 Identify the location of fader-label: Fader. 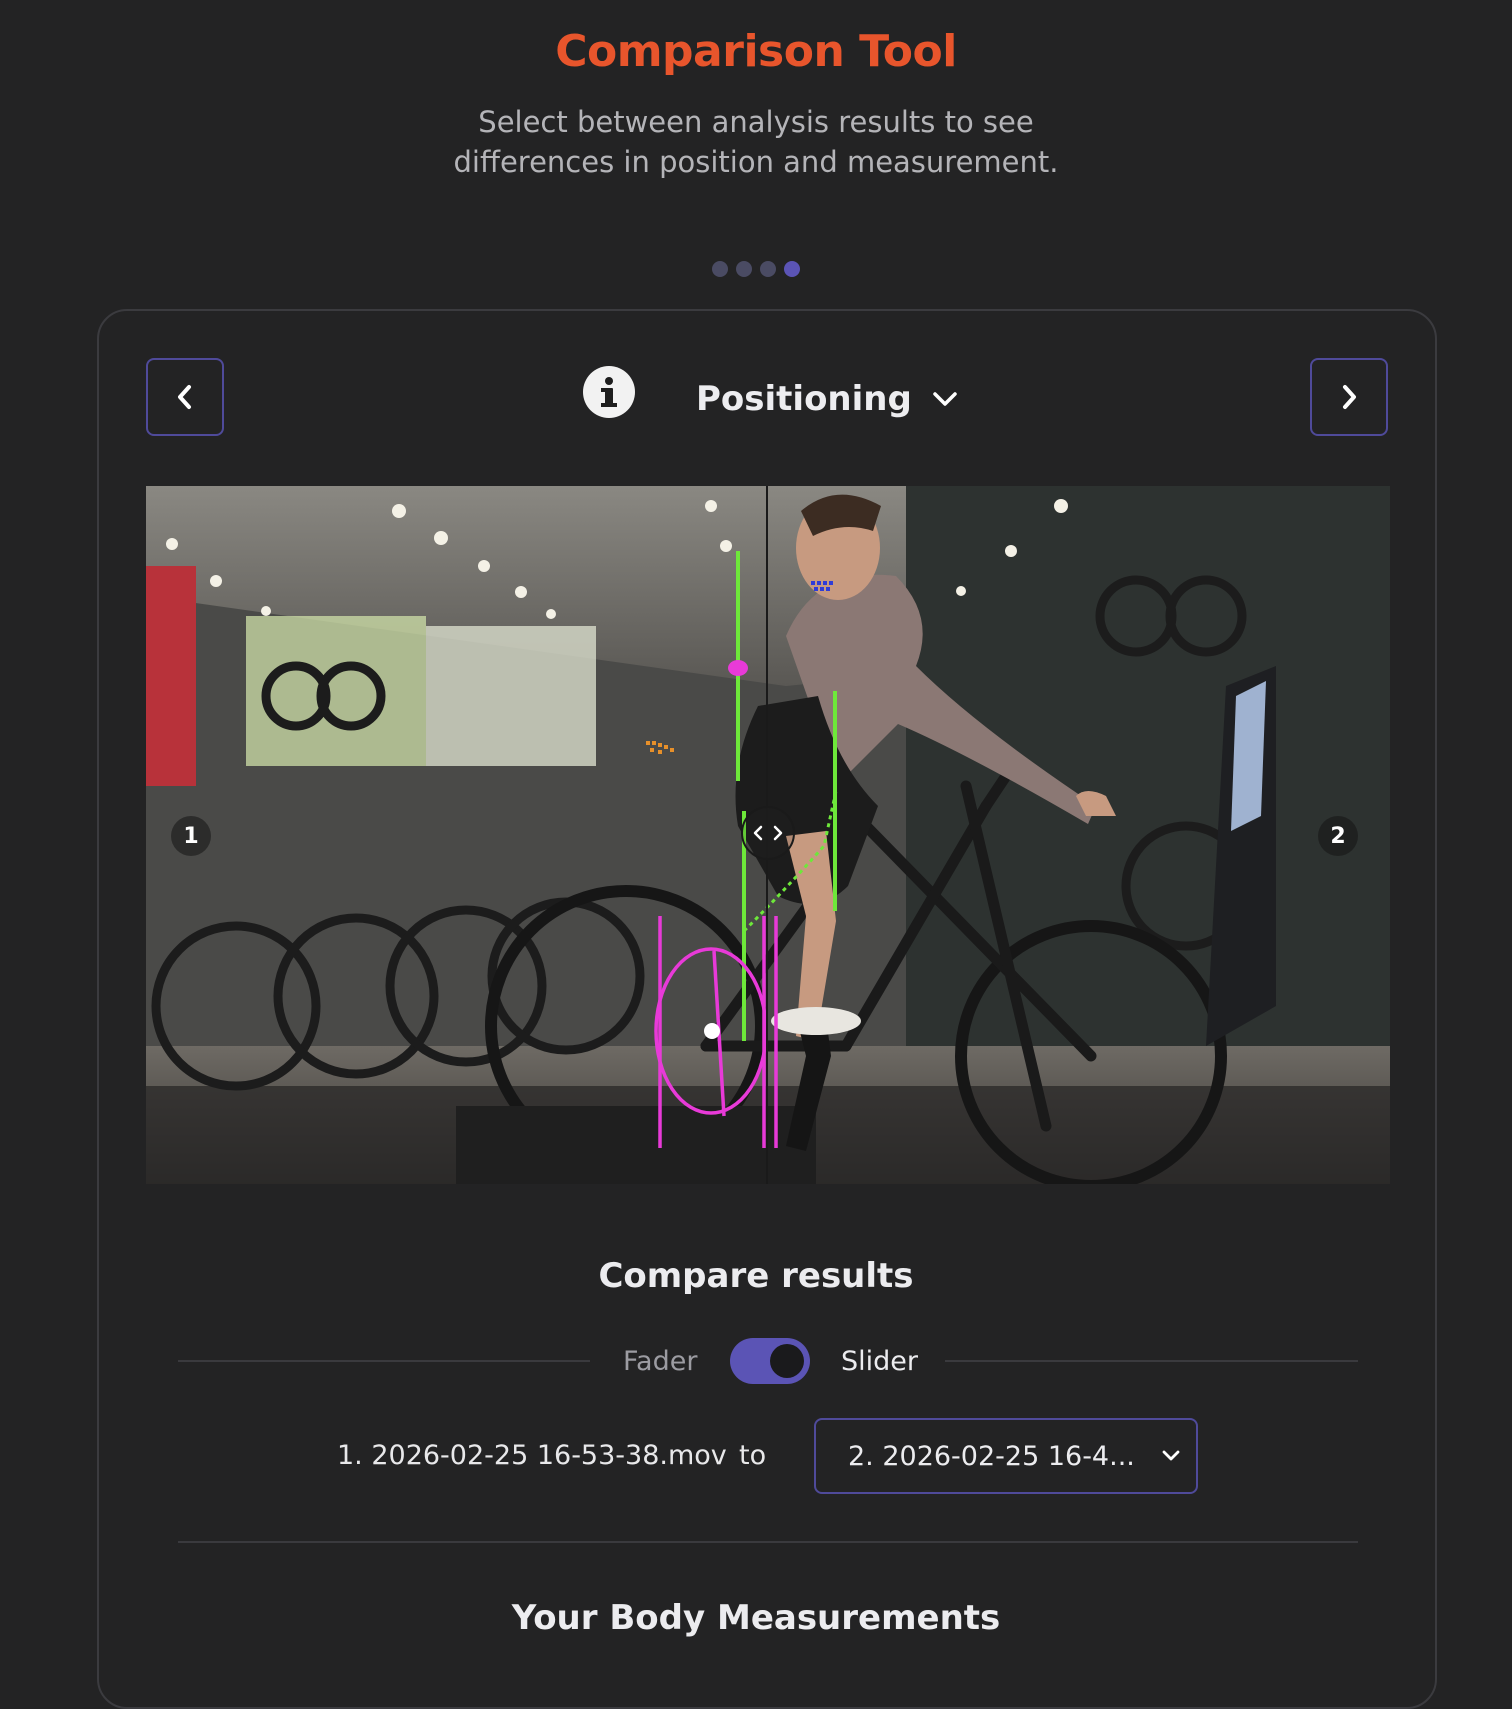
(660, 1361).